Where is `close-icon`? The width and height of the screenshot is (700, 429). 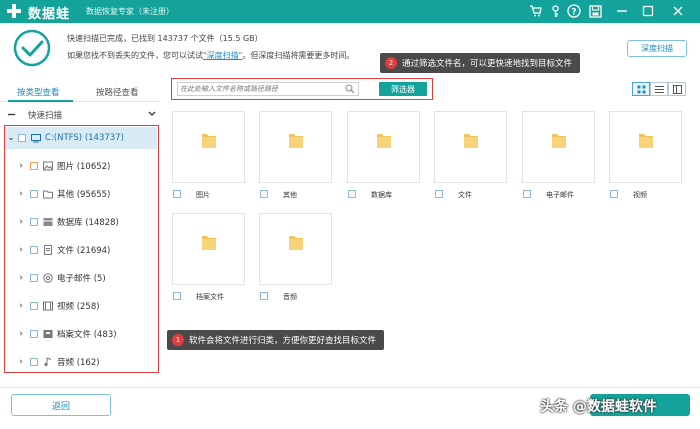
close-icon is located at coordinates (678, 11).